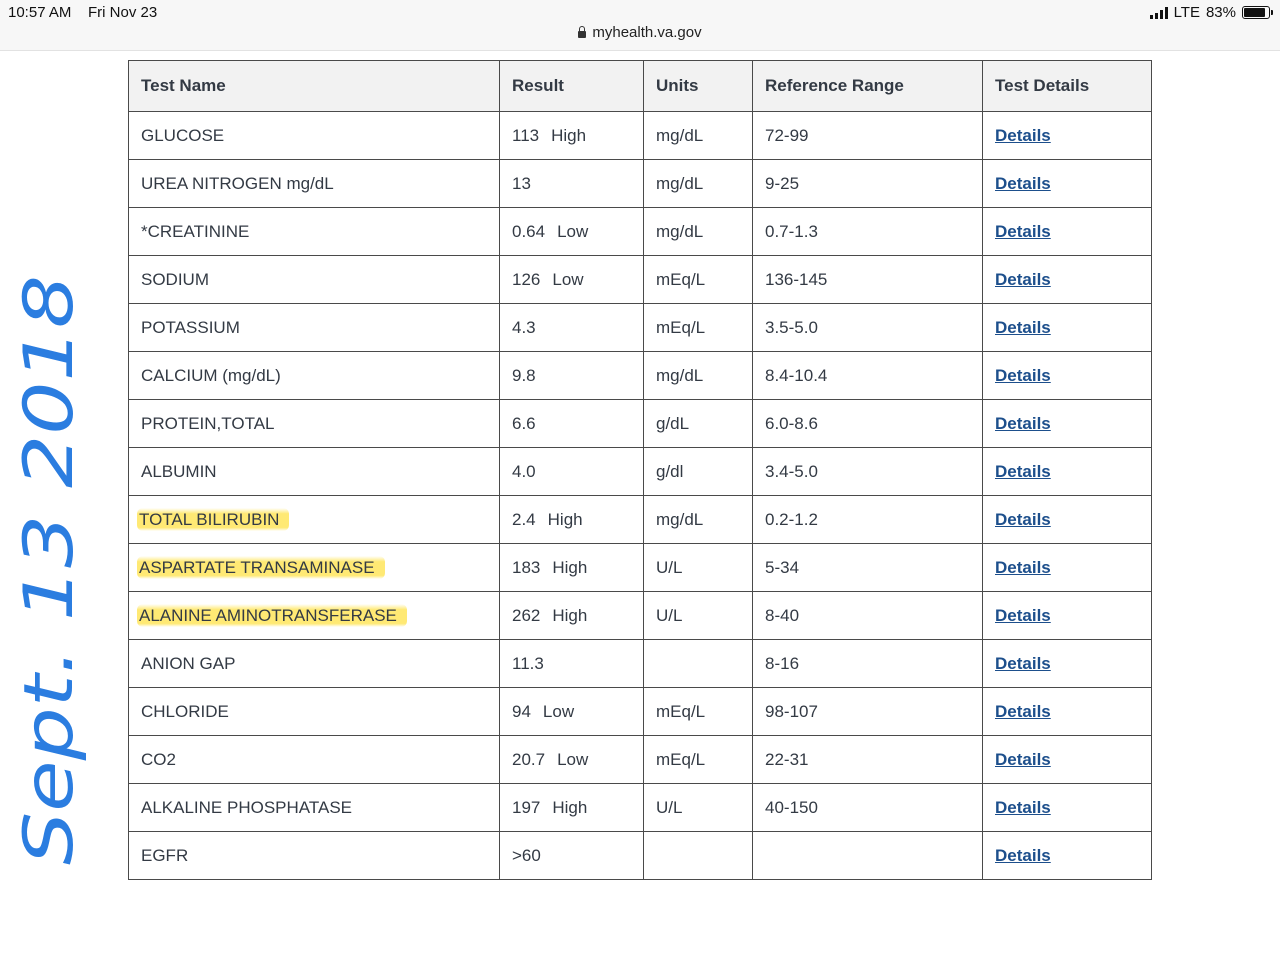 This screenshot has height=960, width=1280. What do you see at coordinates (526, 855) in the screenshot?
I see `result-value: >60` at bounding box center [526, 855].